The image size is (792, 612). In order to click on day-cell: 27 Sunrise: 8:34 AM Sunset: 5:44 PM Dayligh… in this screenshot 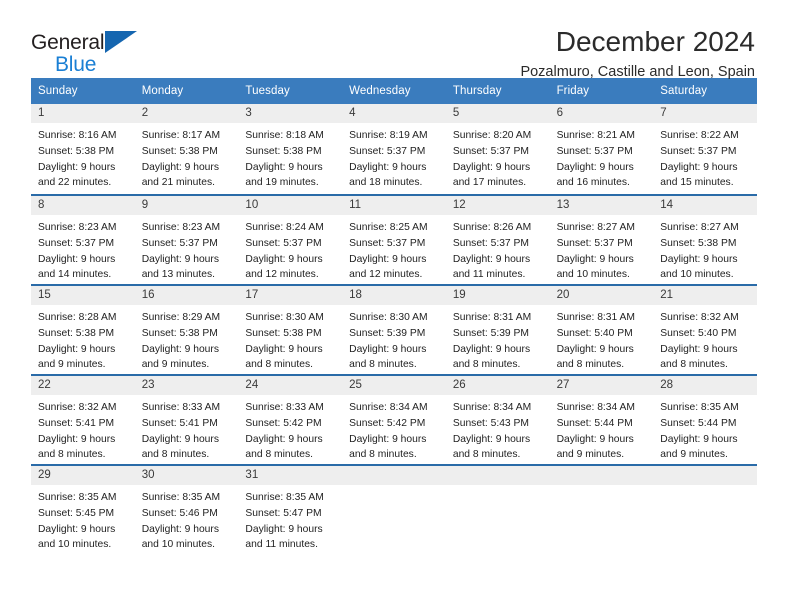, I will do `click(601, 420)`.